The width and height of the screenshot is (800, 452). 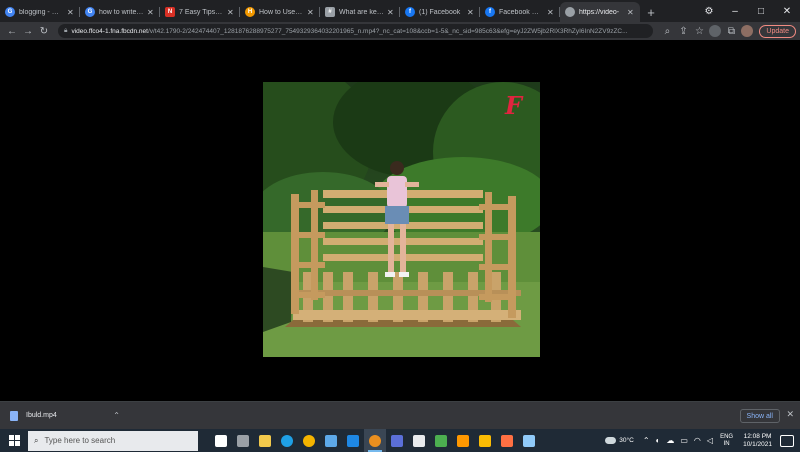 What do you see at coordinates (759, 416) in the screenshot?
I see `show-all-button: Show all` at bounding box center [759, 416].